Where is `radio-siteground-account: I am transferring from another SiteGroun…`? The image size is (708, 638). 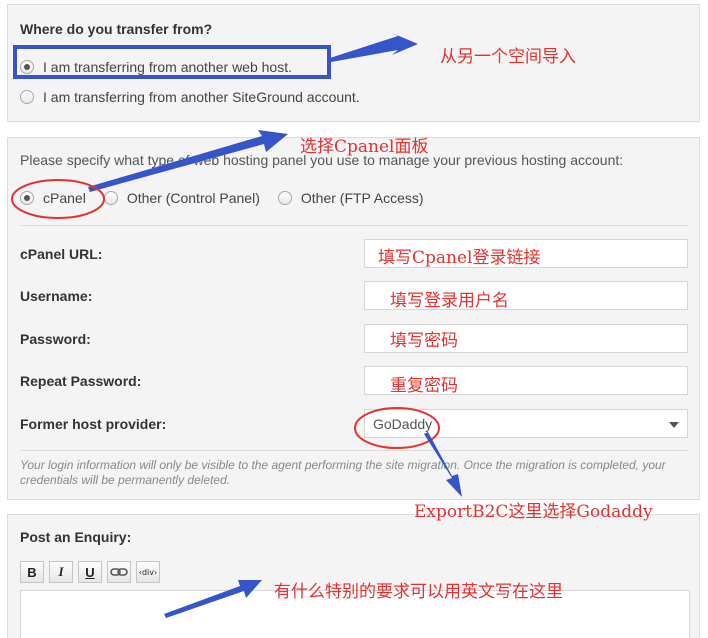 radio-siteground-account: I am transferring from another SiteGroun… is located at coordinates (190, 97).